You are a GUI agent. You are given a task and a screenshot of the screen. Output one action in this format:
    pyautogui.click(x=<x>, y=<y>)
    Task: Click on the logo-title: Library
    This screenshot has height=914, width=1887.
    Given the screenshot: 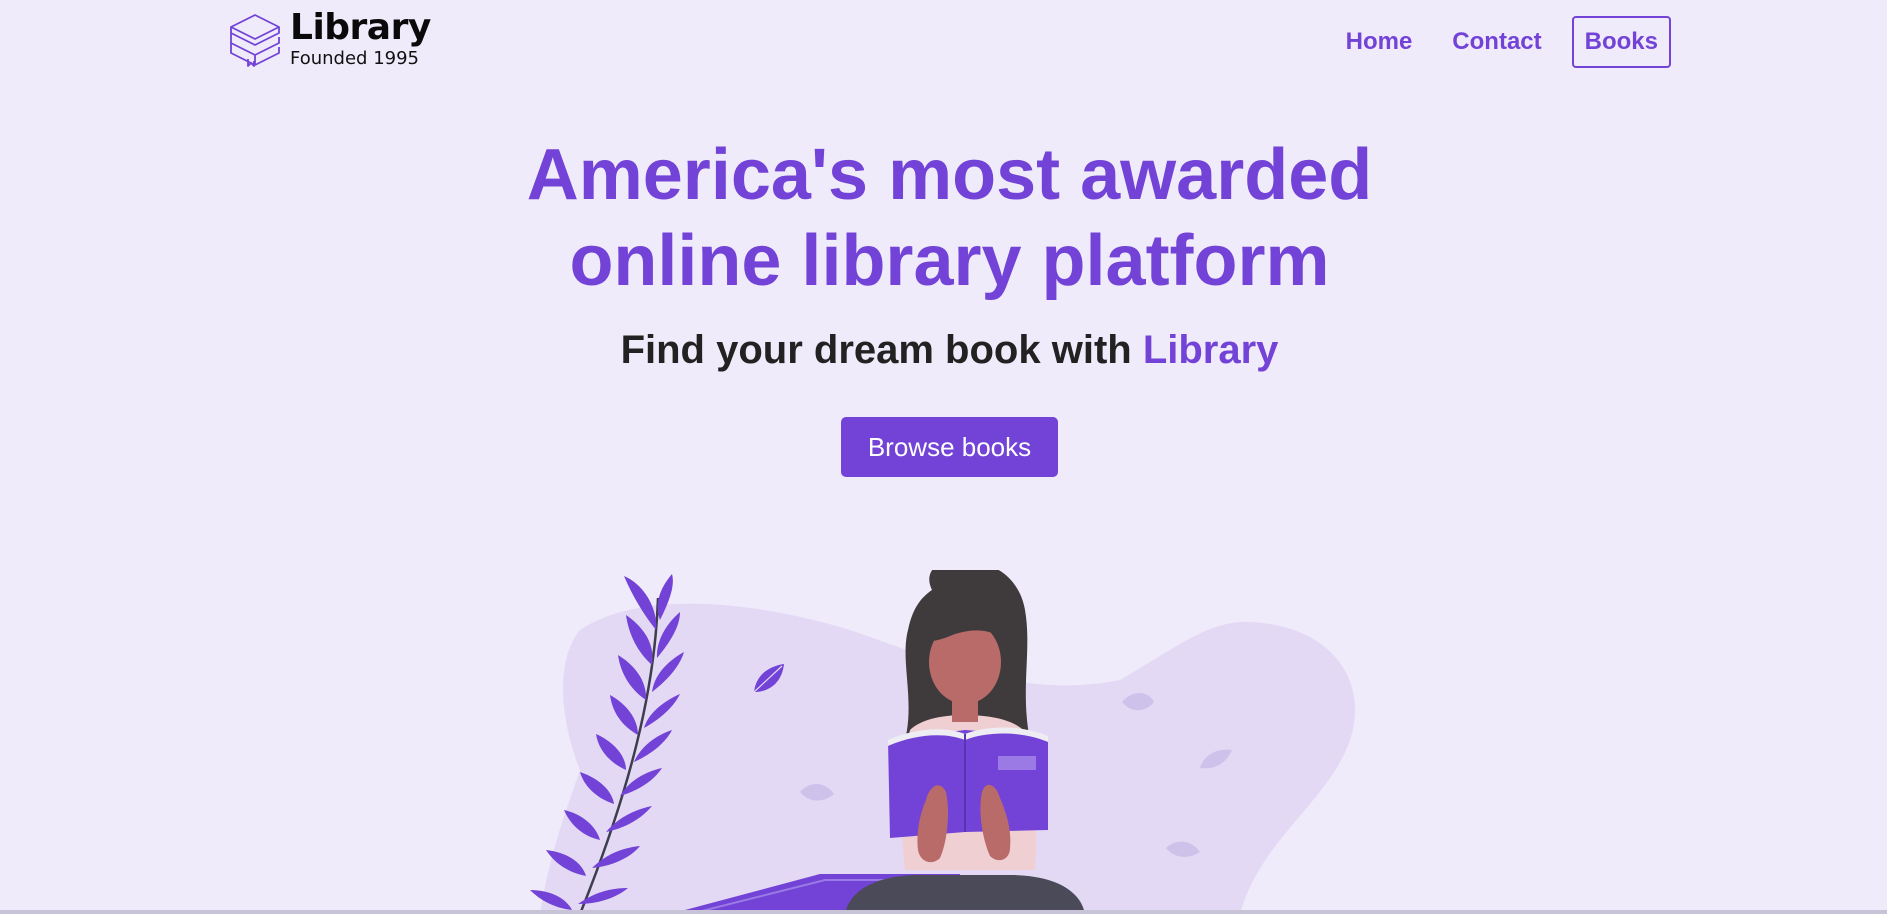 What is the action you would take?
    pyautogui.click(x=360, y=27)
    